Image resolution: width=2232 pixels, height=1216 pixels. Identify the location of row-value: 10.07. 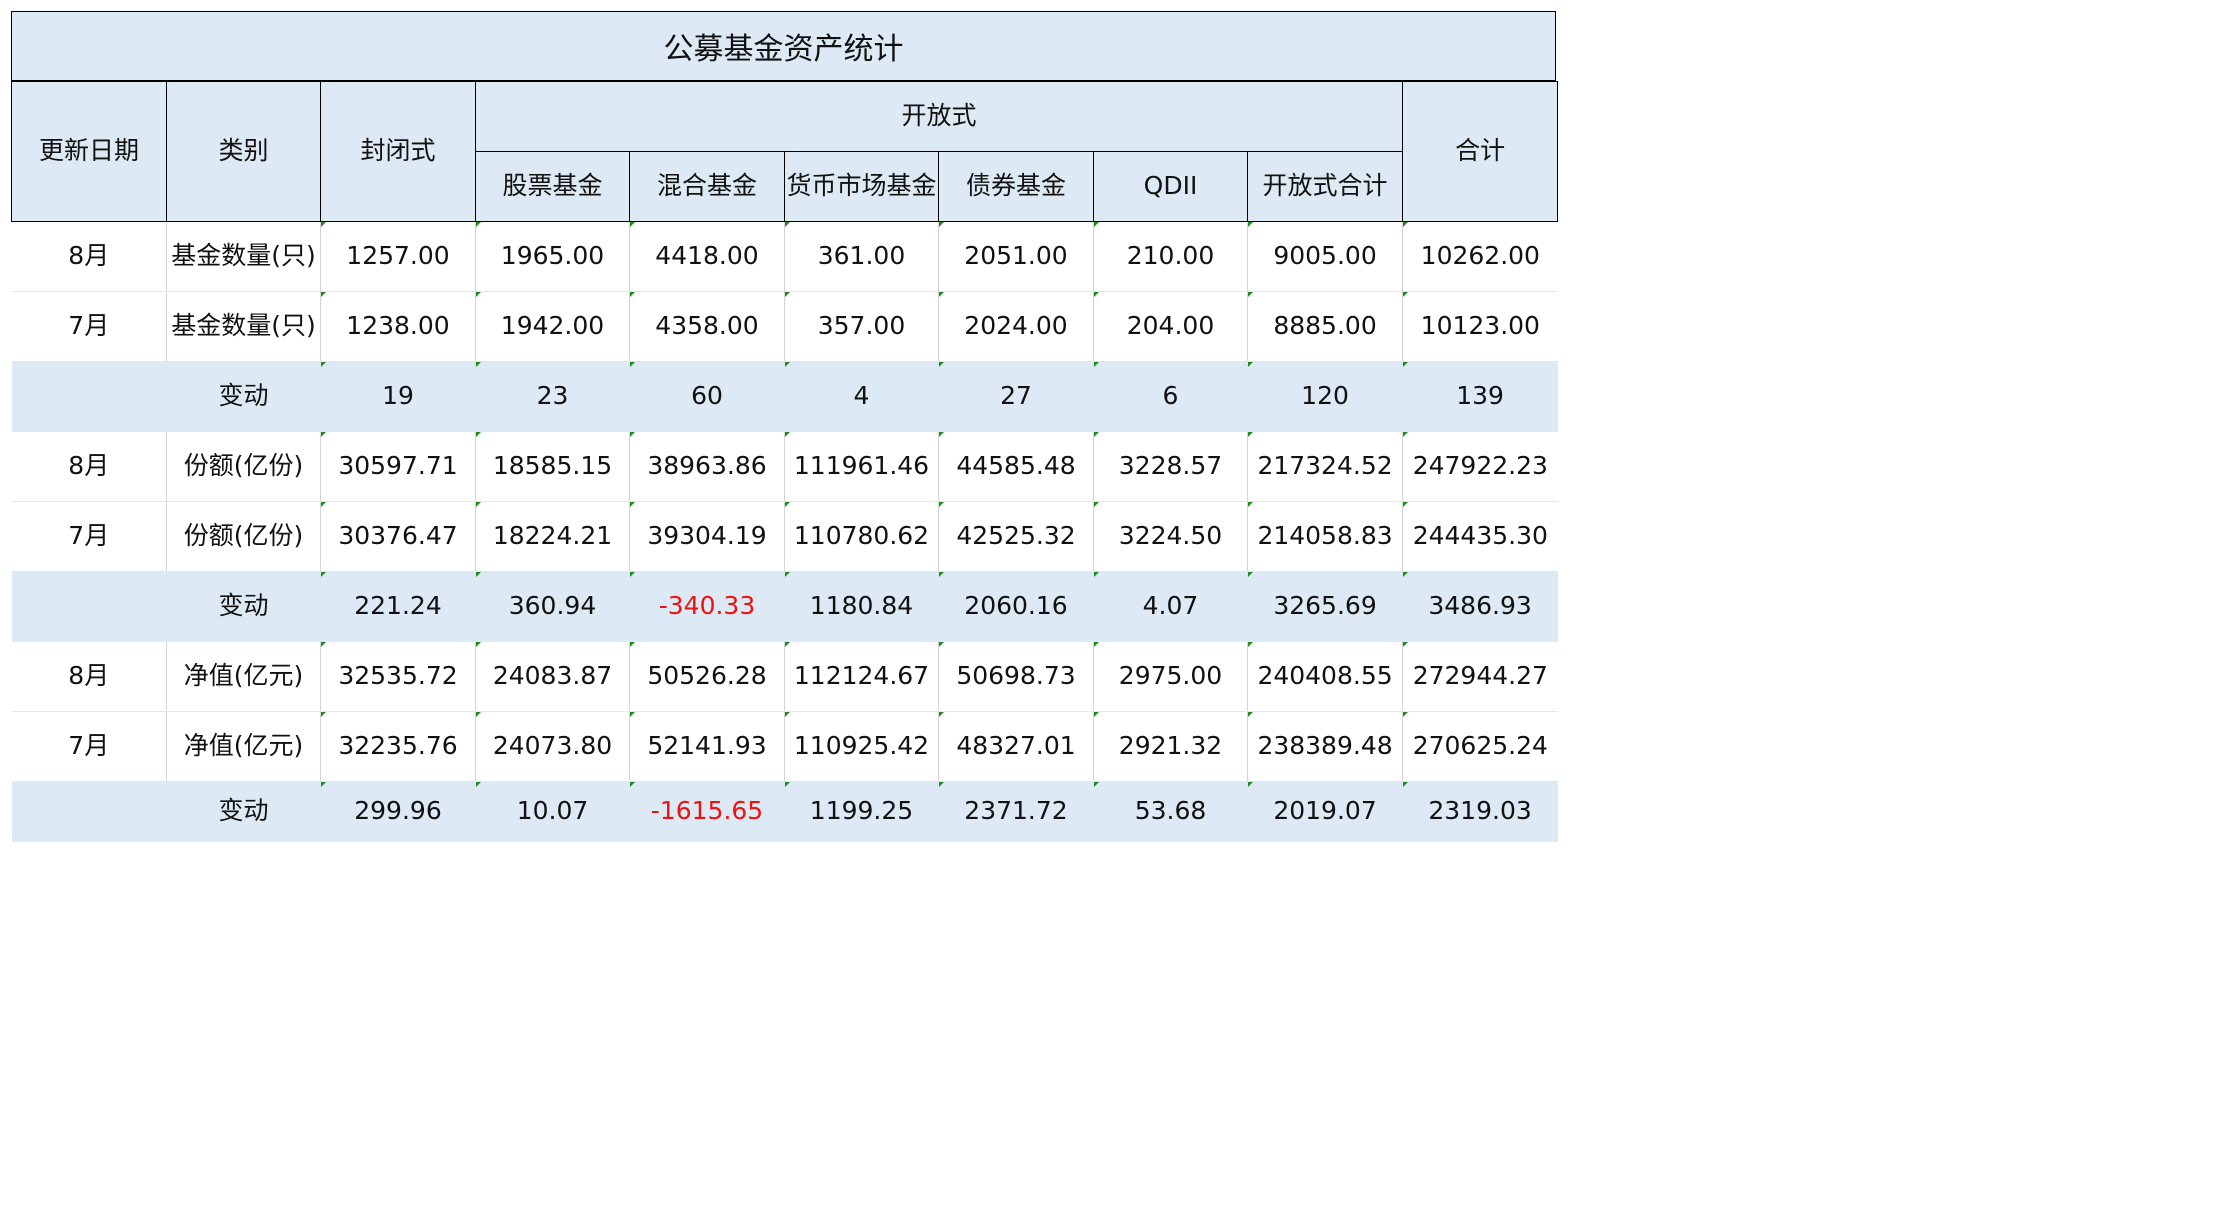
(552, 811).